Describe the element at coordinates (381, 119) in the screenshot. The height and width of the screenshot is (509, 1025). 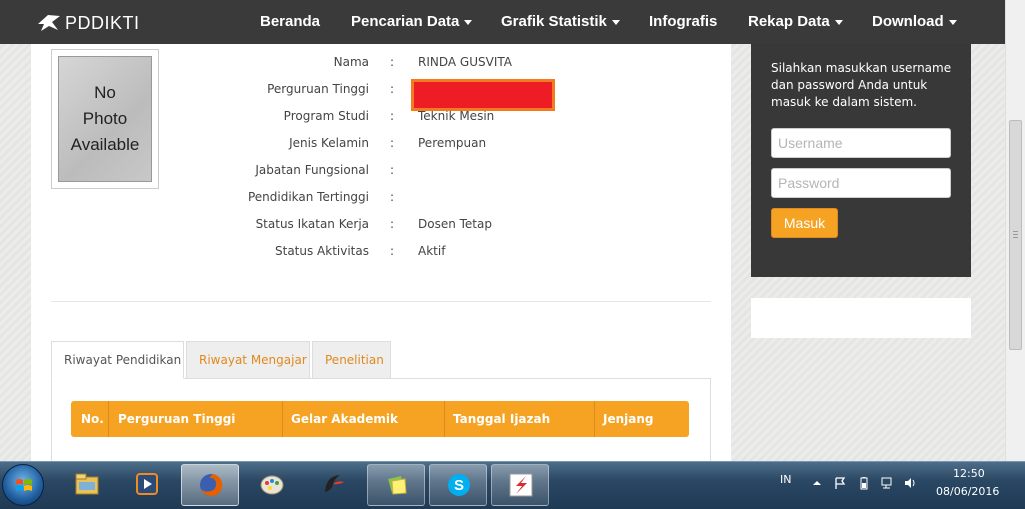
I see `field-program-studi: Program Studi : Teknik Mesin` at that location.